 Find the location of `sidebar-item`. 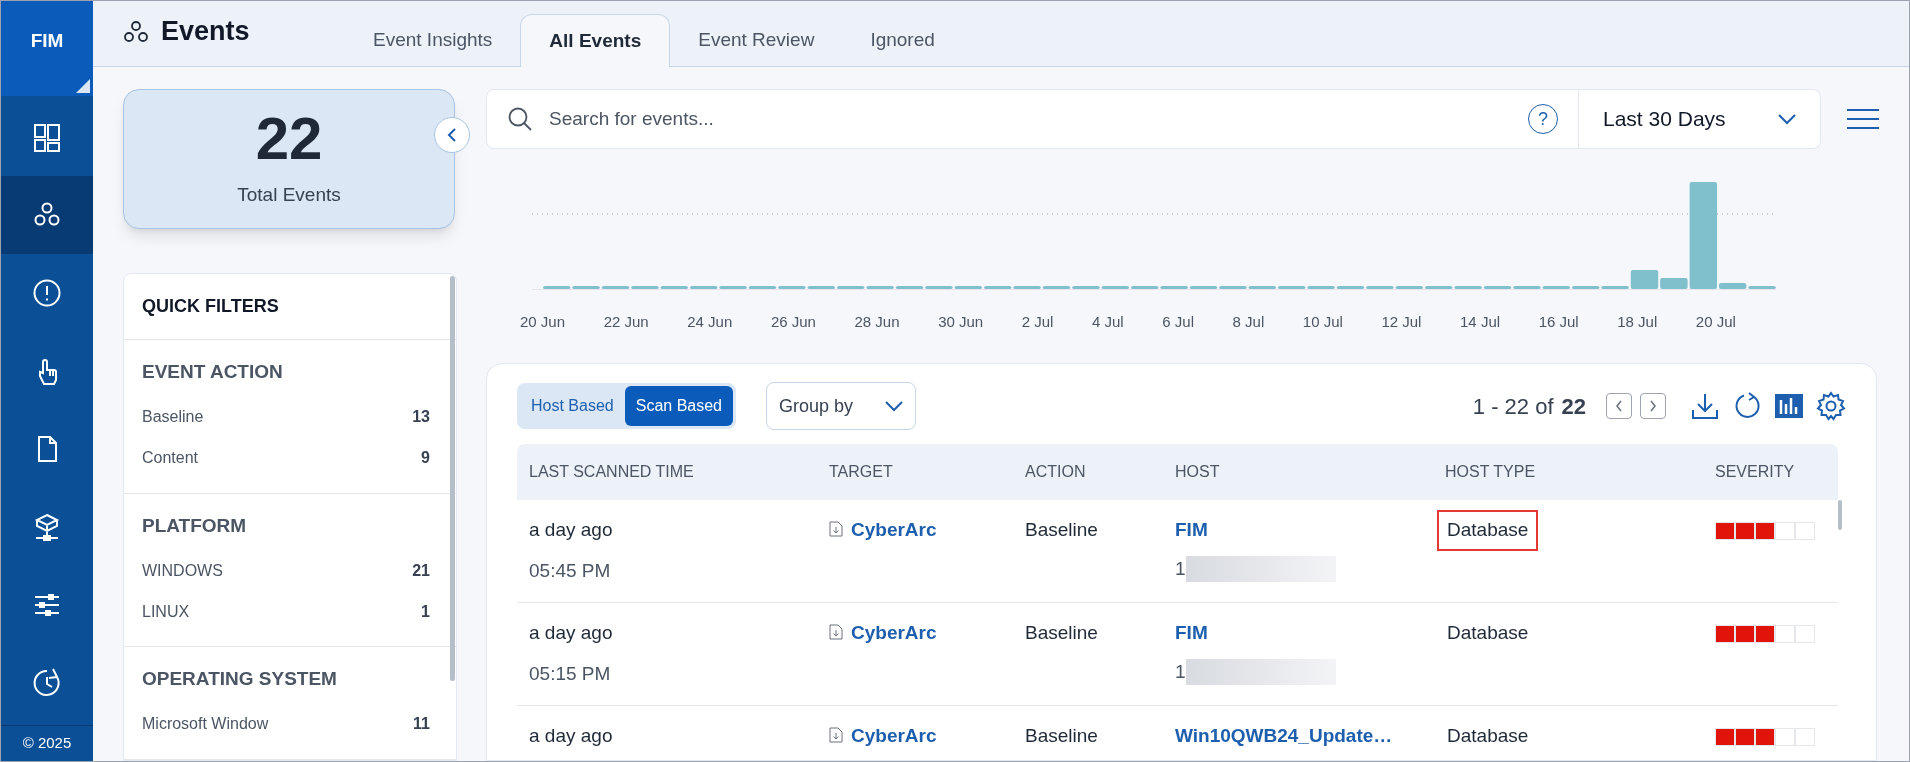

sidebar-item is located at coordinates (47, 215).